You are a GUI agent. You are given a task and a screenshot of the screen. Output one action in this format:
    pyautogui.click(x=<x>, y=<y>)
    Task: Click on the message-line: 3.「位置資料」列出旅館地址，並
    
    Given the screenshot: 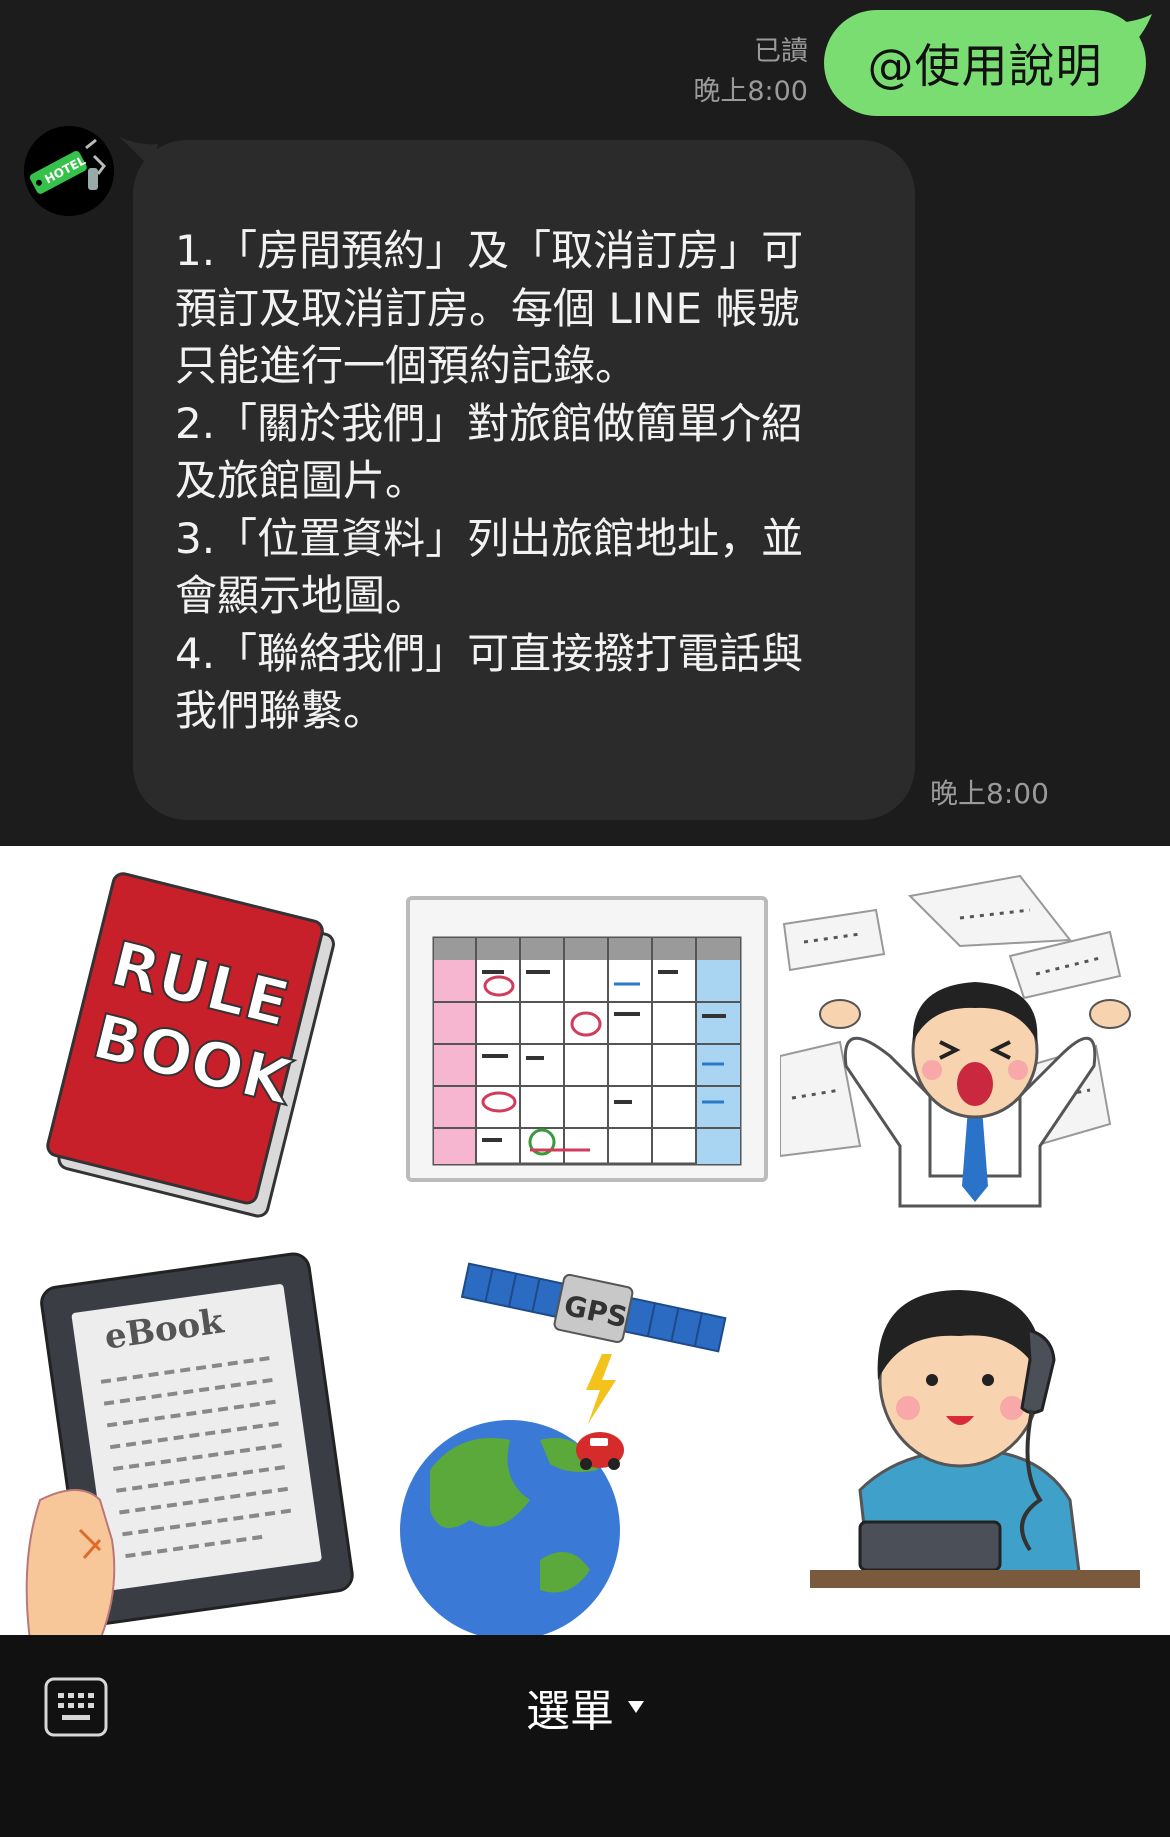 What is the action you would take?
    pyautogui.click(x=489, y=538)
    